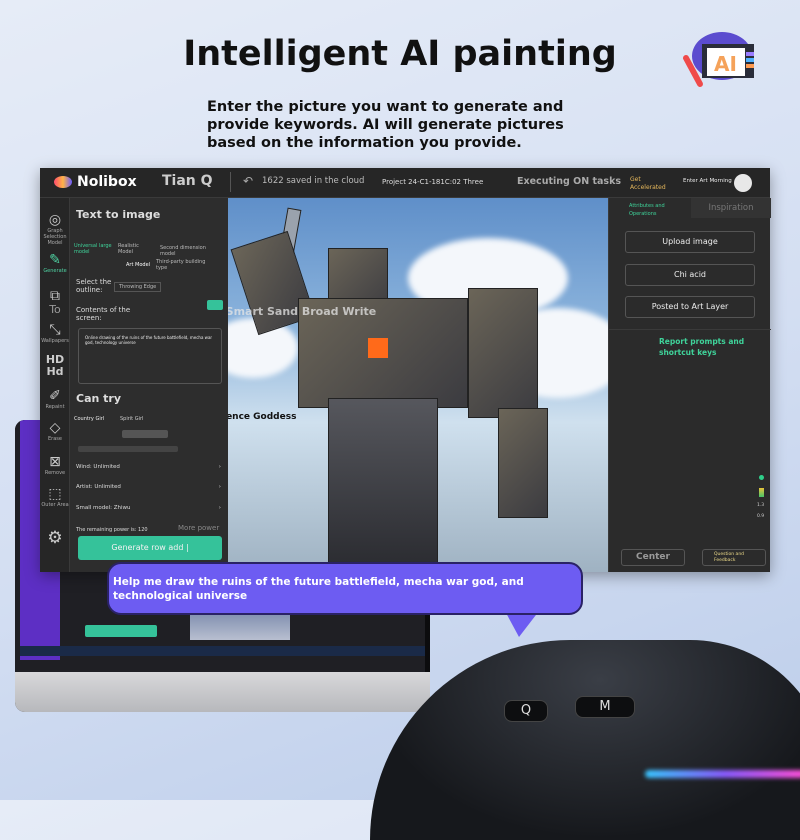  Describe the element at coordinates (734, 557) in the screenshot. I see `feedback-button: Question and Feedback` at that location.